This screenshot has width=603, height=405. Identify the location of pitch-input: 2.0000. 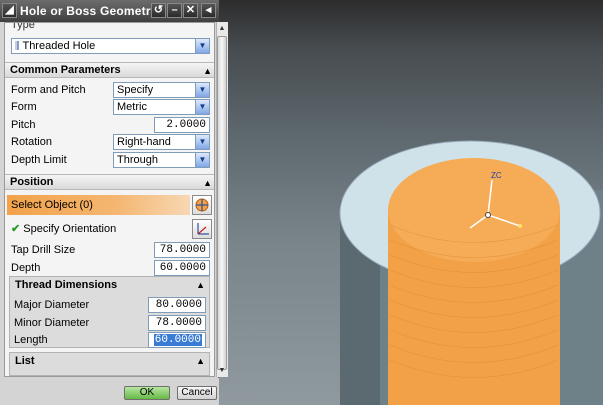
(182, 125).